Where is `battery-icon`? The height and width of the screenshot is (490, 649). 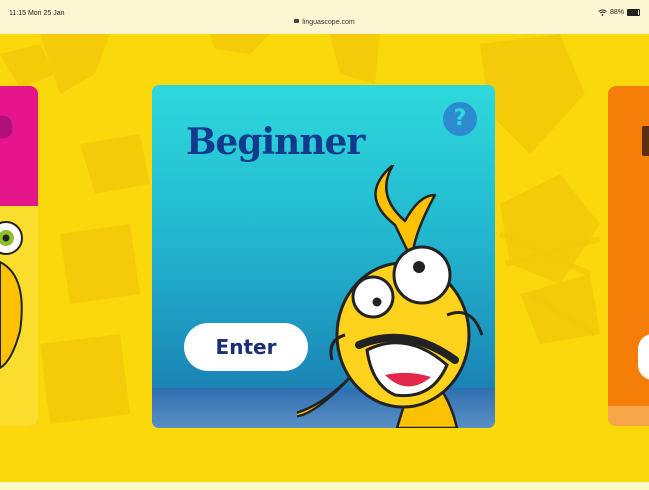 battery-icon is located at coordinates (633, 12).